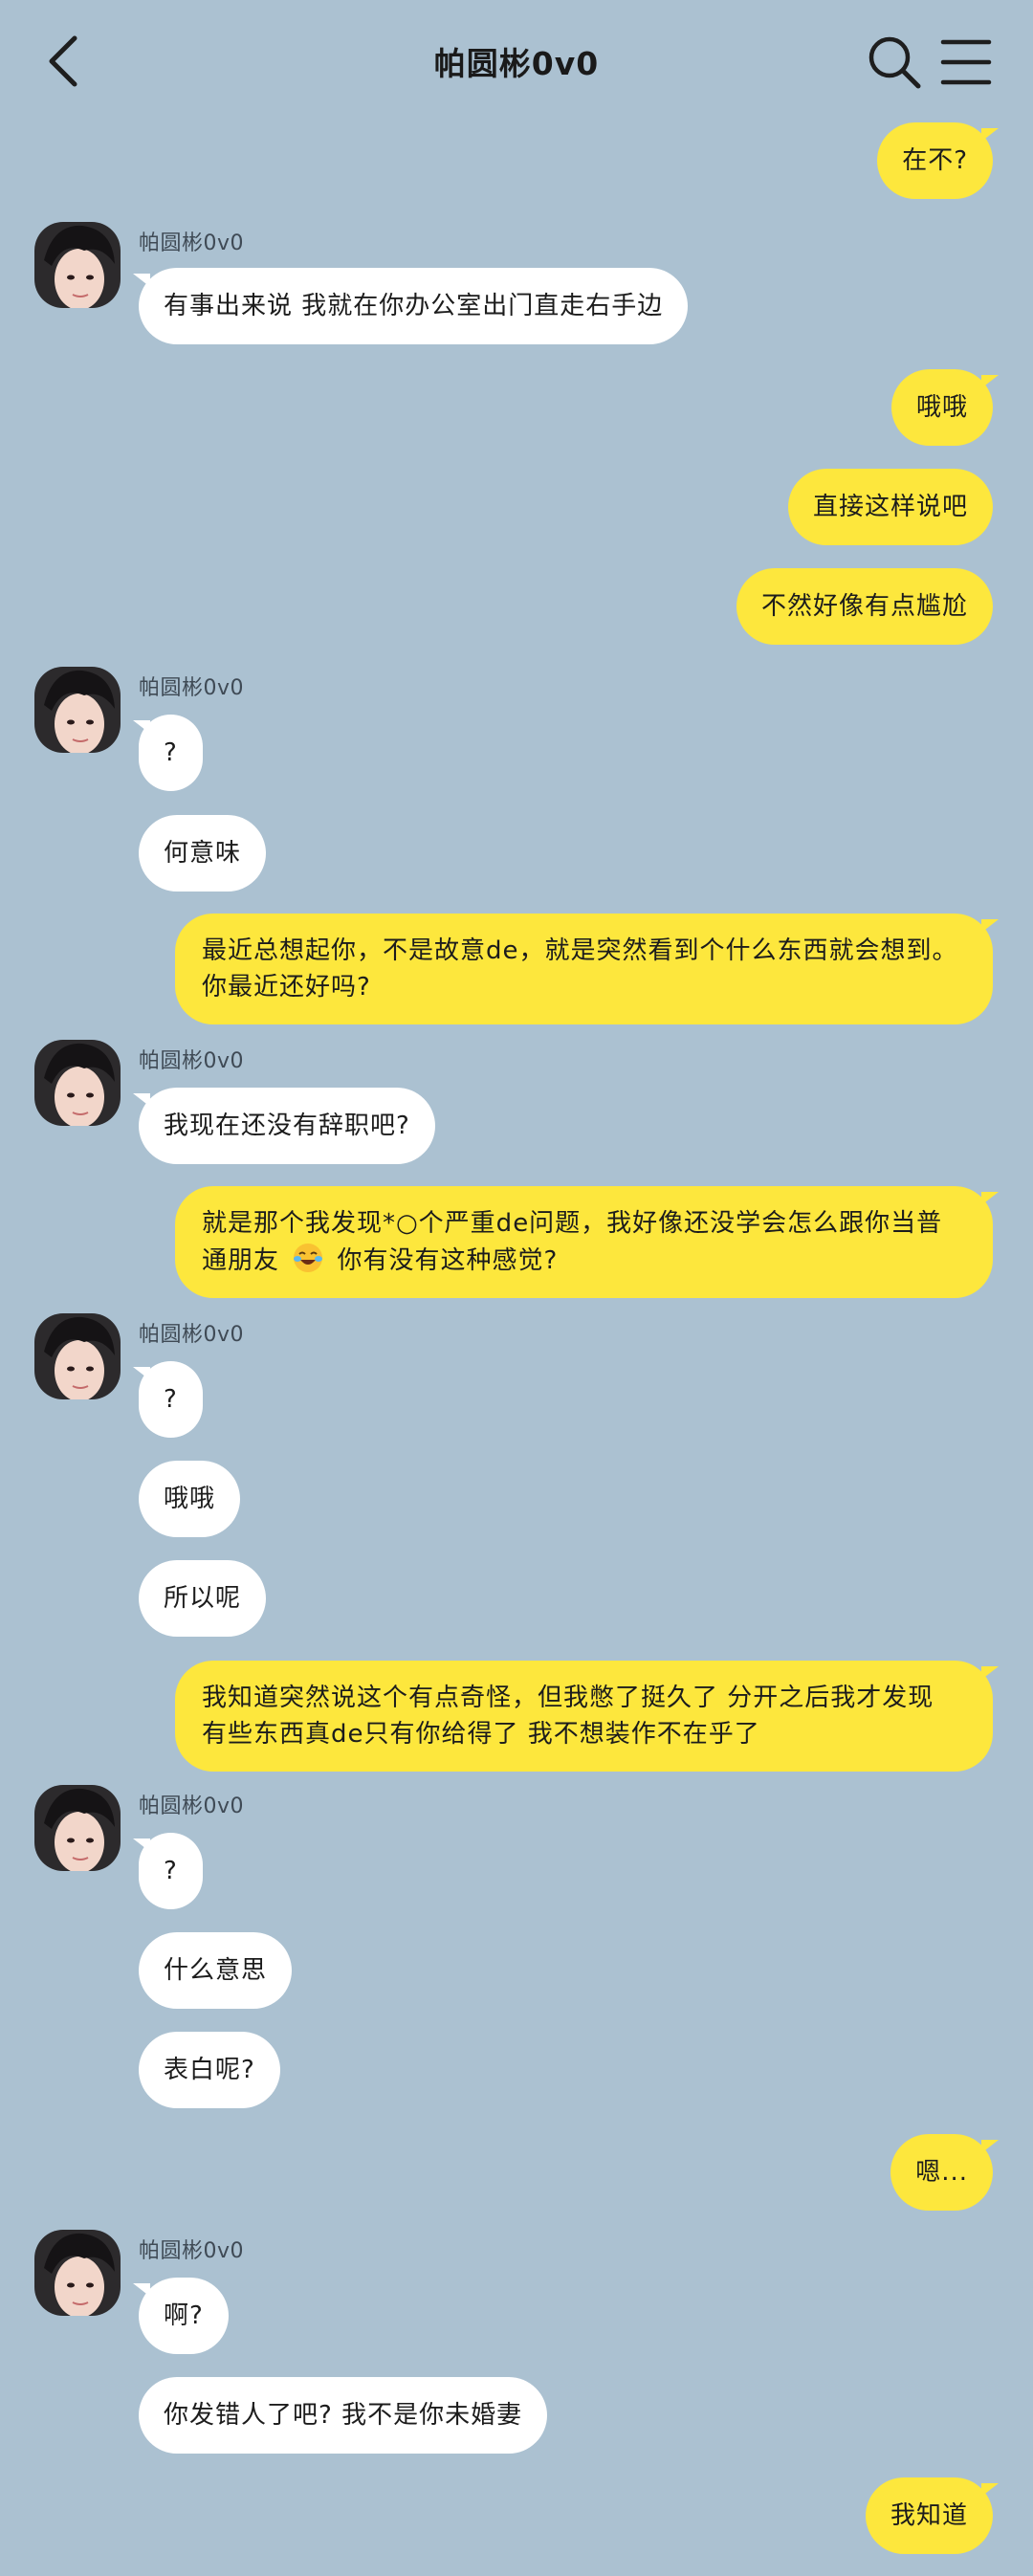 This screenshot has height=2576, width=1033. I want to click on received-message-bubble: 啊?, so click(181, 2316).